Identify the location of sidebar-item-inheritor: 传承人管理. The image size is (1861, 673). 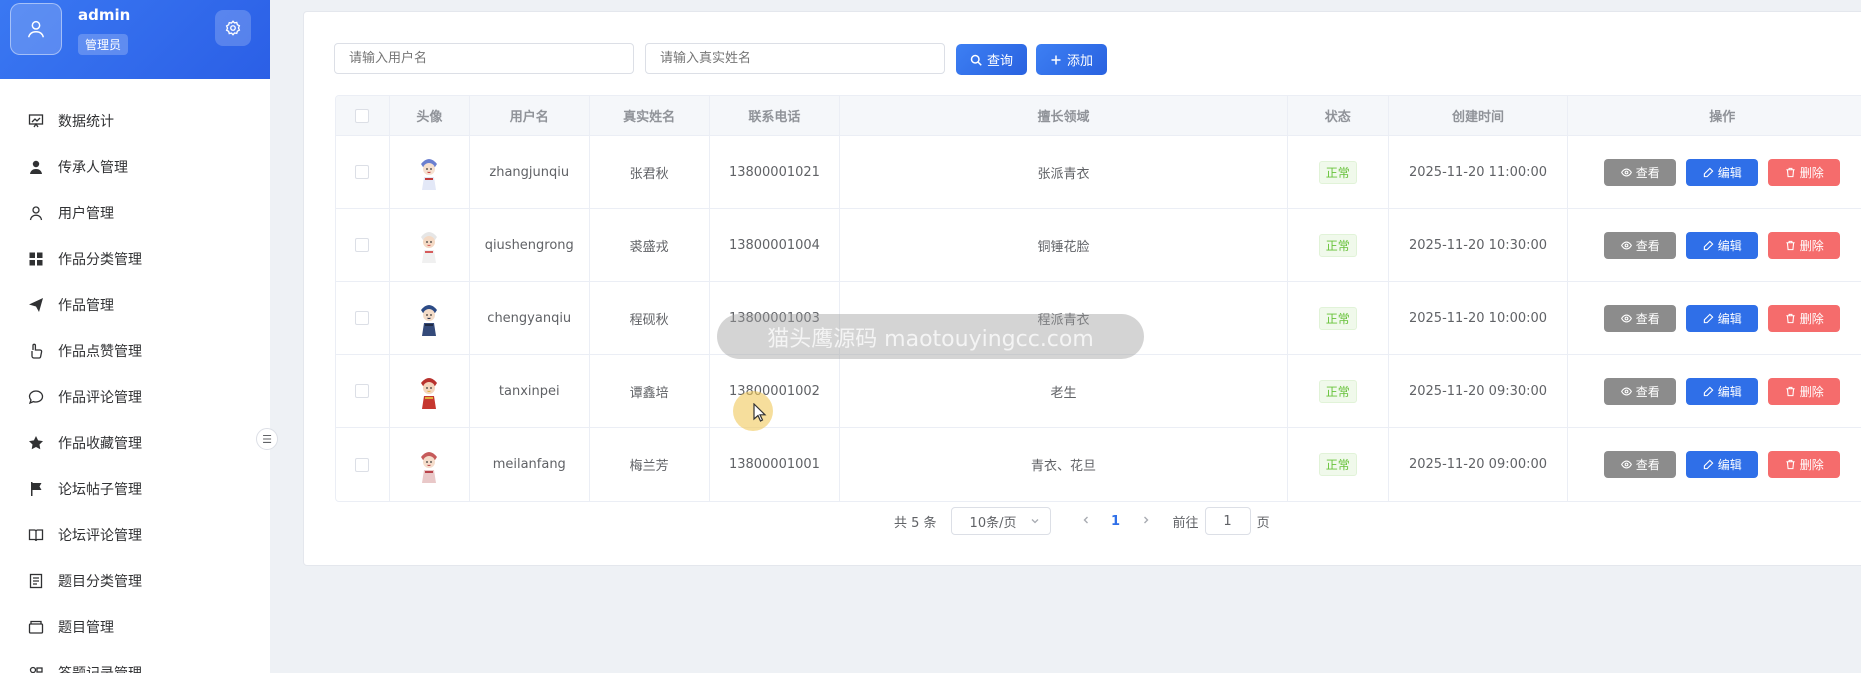
(135, 167).